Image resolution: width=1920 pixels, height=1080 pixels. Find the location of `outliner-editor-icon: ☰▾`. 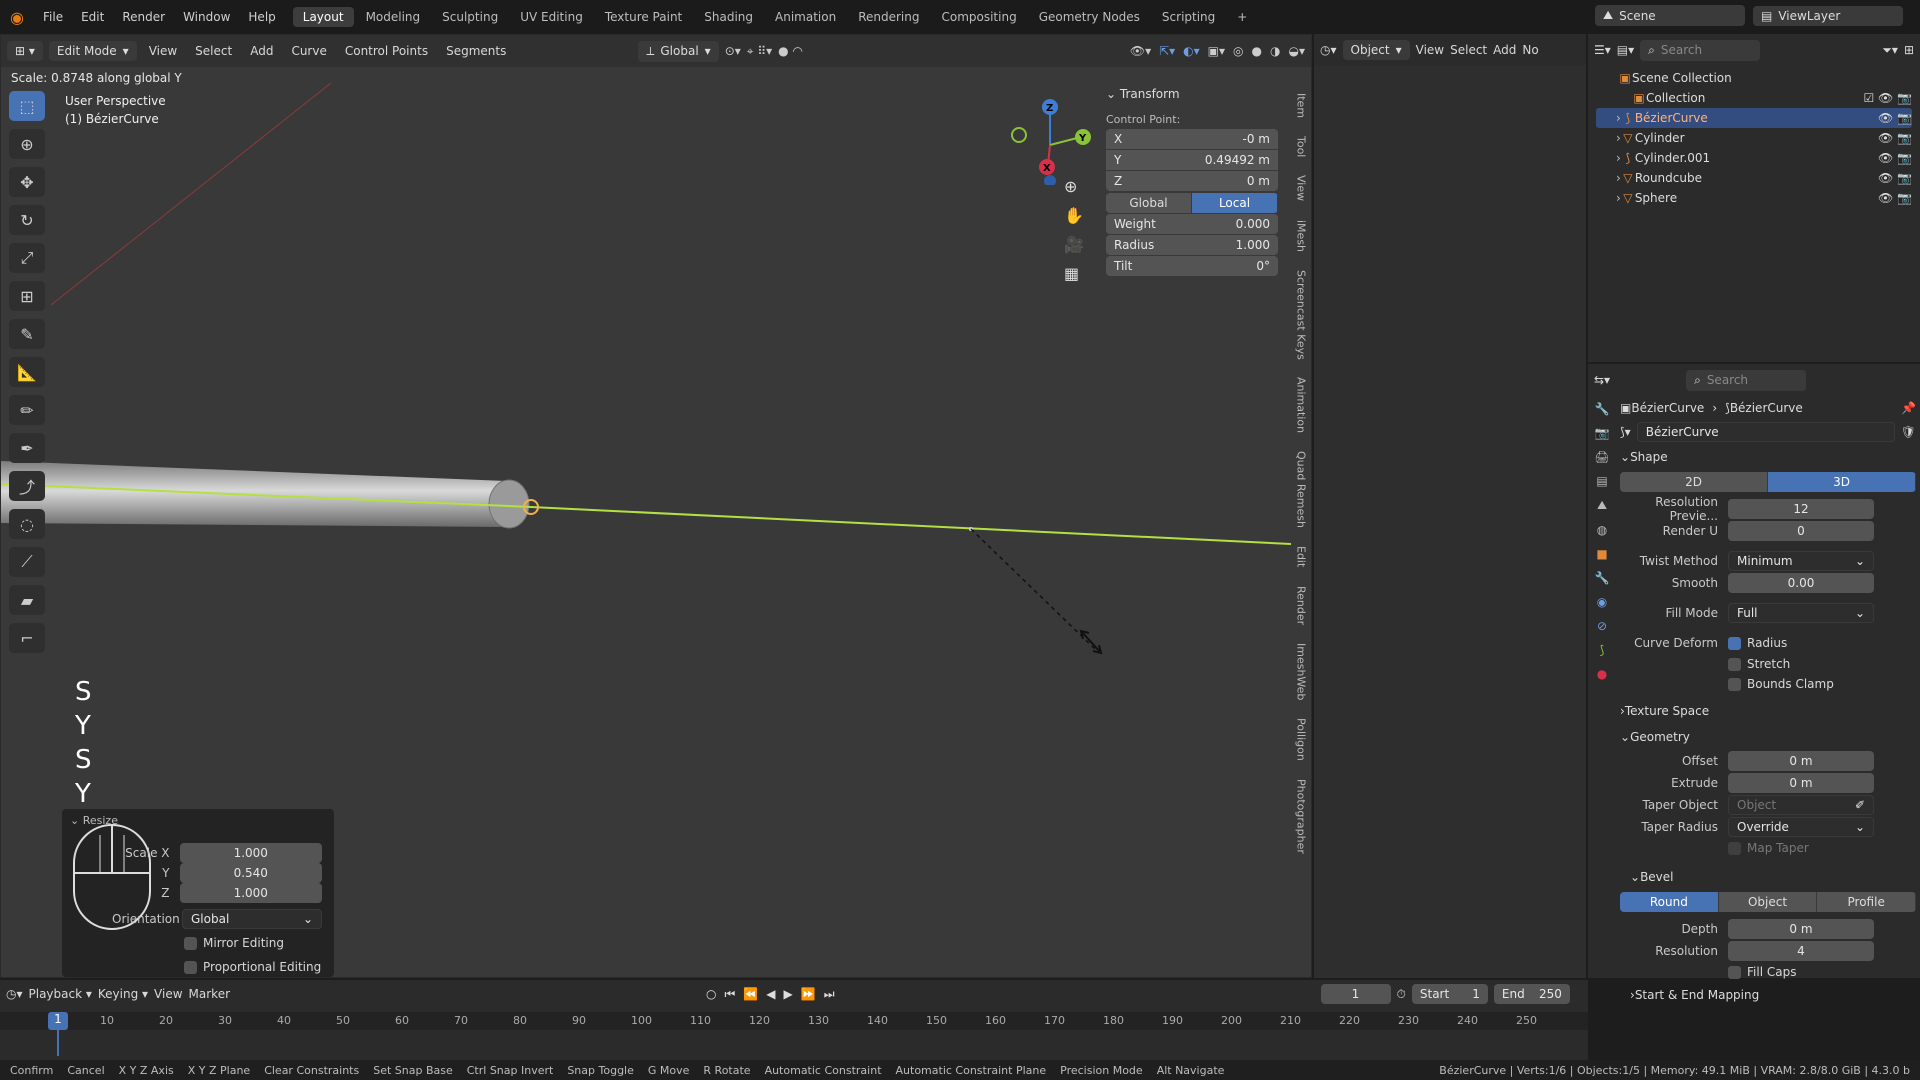

outliner-editor-icon: ☰▾ is located at coordinates (1602, 50).